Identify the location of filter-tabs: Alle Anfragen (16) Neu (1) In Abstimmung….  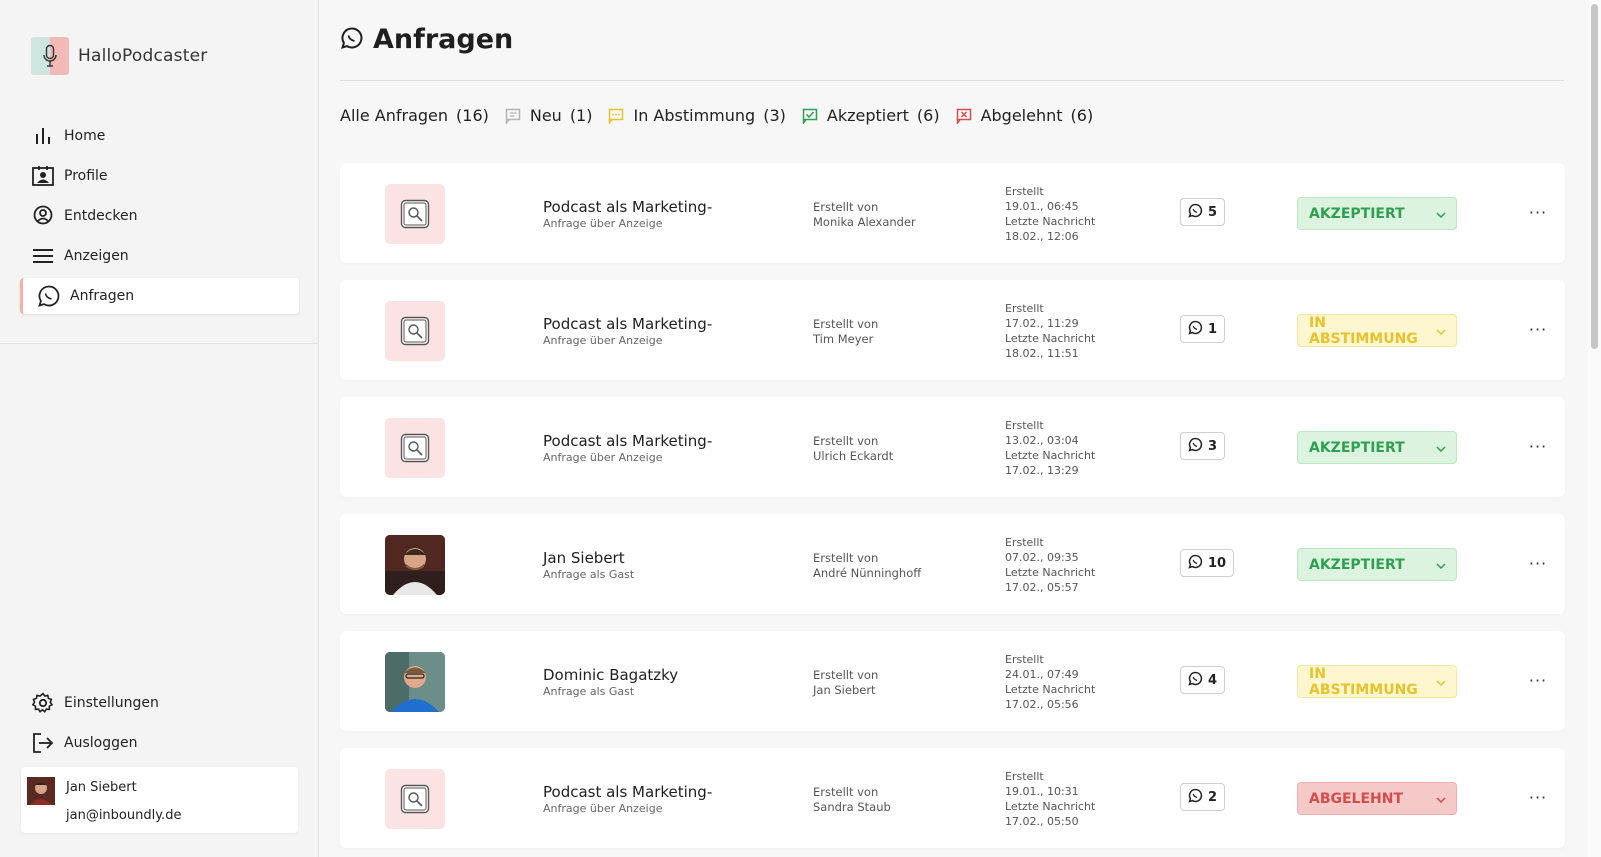
(724, 115).